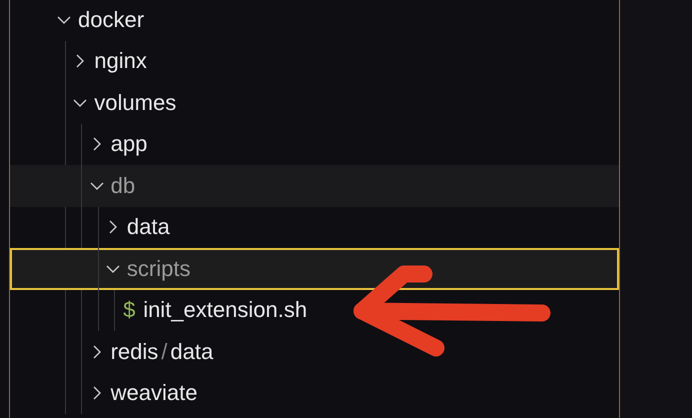 The height and width of the screenshot is (418, 692). I want to click on tree-item: redis/data, so click(314, 351).